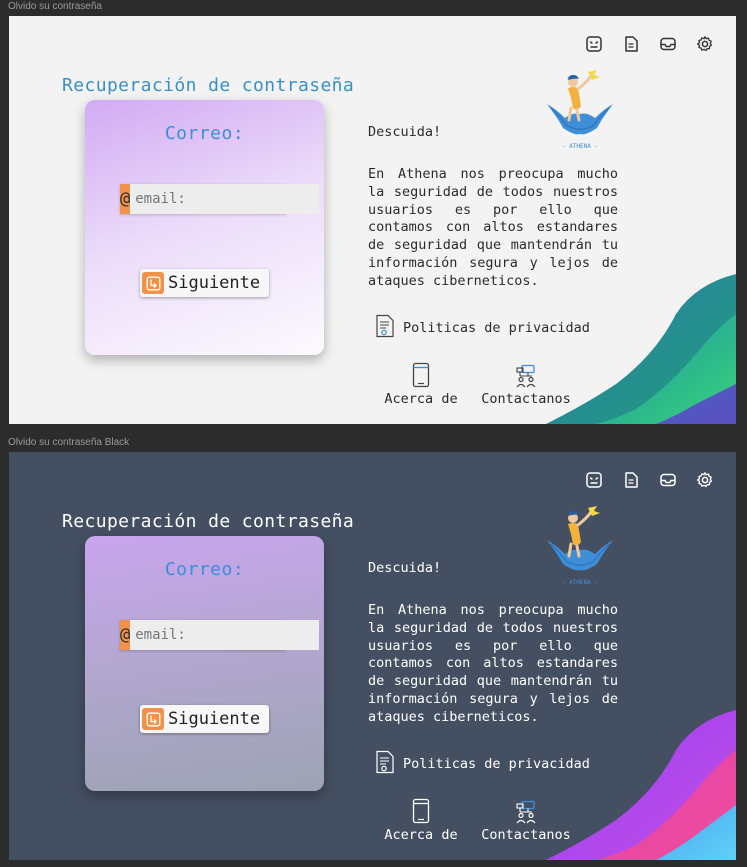  I want to click on frame-label-light: Olvido su contraseña, so click(55, 6).